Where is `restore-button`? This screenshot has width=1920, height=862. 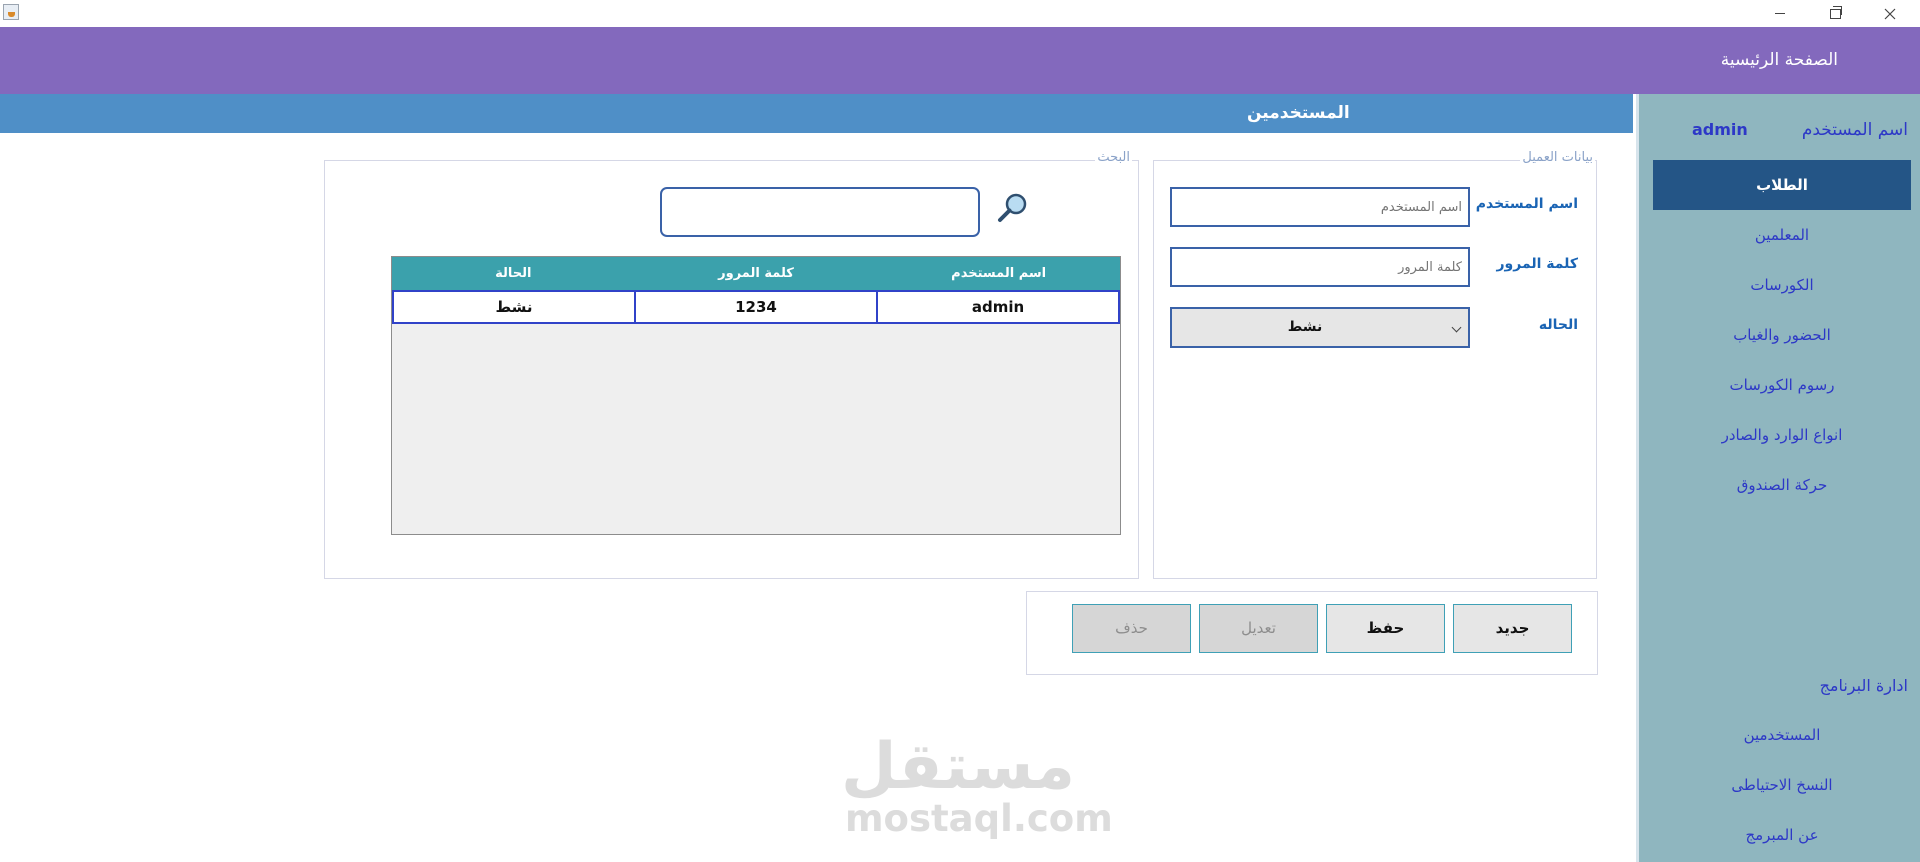
restore-button is located at coordinates (1835, 13).